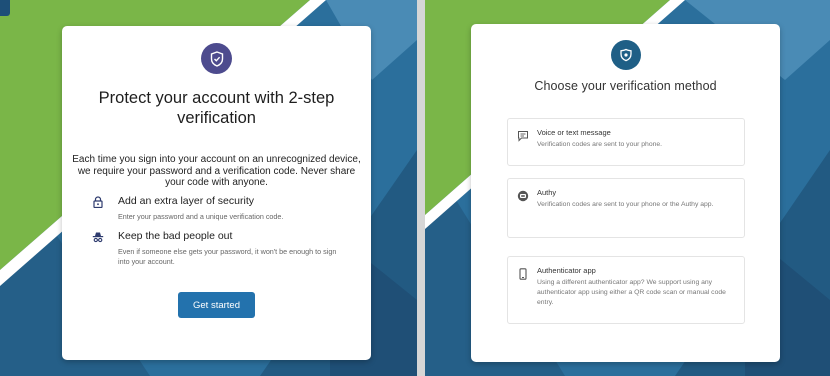 This screenshot has width=830, height=376. Describe the element at coordinates (186, 201) in the screenshot. I see `benefit-title: Add an extra layer of security` at that location.